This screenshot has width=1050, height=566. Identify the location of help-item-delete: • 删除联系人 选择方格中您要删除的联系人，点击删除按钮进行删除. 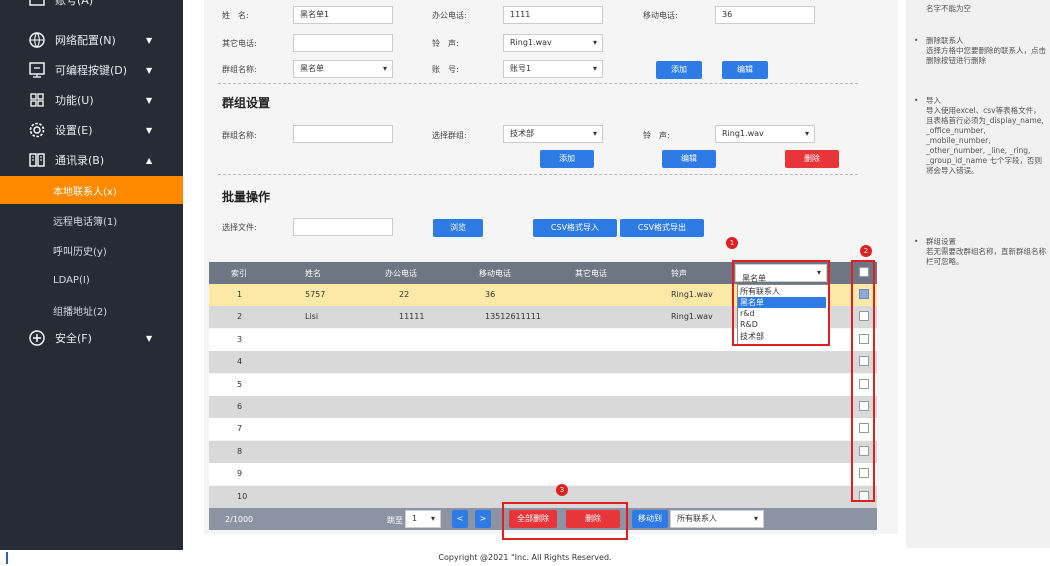
(981, 51).